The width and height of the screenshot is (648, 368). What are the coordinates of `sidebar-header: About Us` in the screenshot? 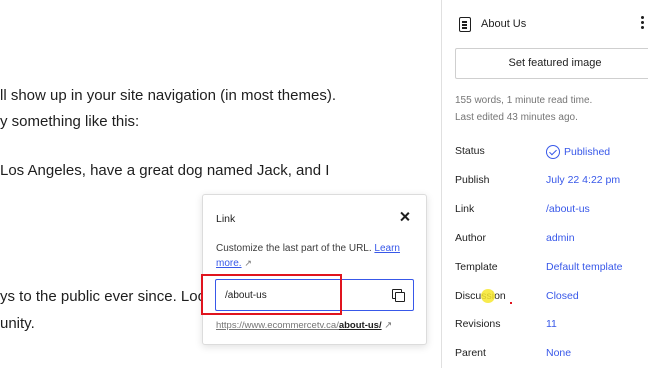 It's located at (545, 22).